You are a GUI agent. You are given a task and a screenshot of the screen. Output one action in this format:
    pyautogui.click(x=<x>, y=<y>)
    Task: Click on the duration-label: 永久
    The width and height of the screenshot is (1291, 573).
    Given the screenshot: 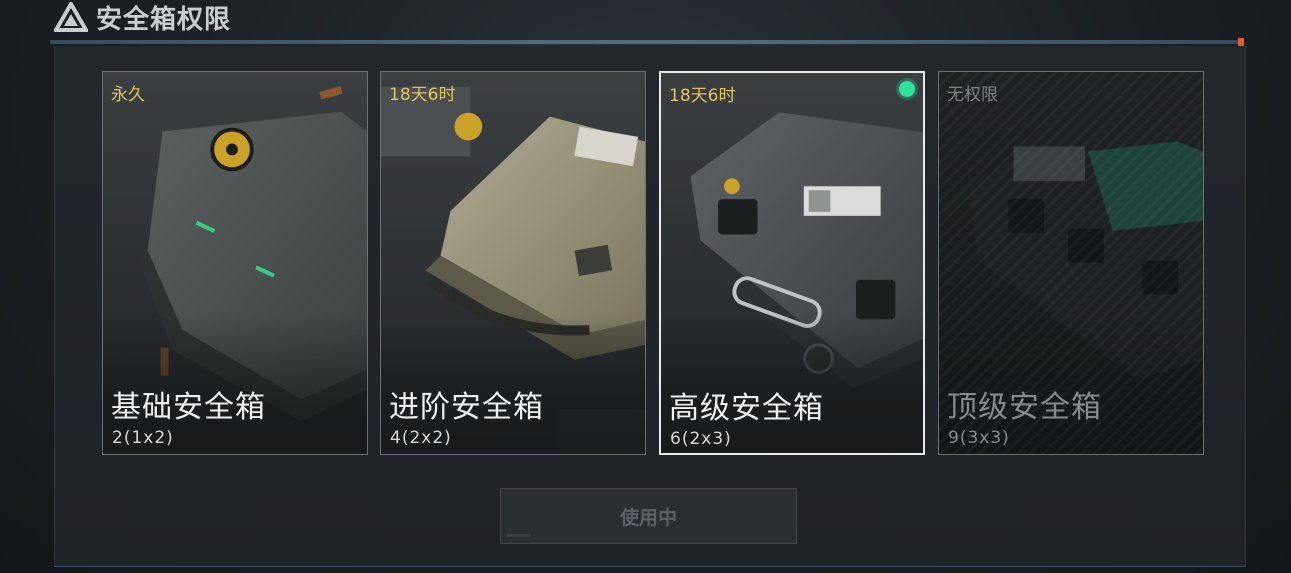 What is the action you would take?
    pyautogui.click(x=128, y=95)
    